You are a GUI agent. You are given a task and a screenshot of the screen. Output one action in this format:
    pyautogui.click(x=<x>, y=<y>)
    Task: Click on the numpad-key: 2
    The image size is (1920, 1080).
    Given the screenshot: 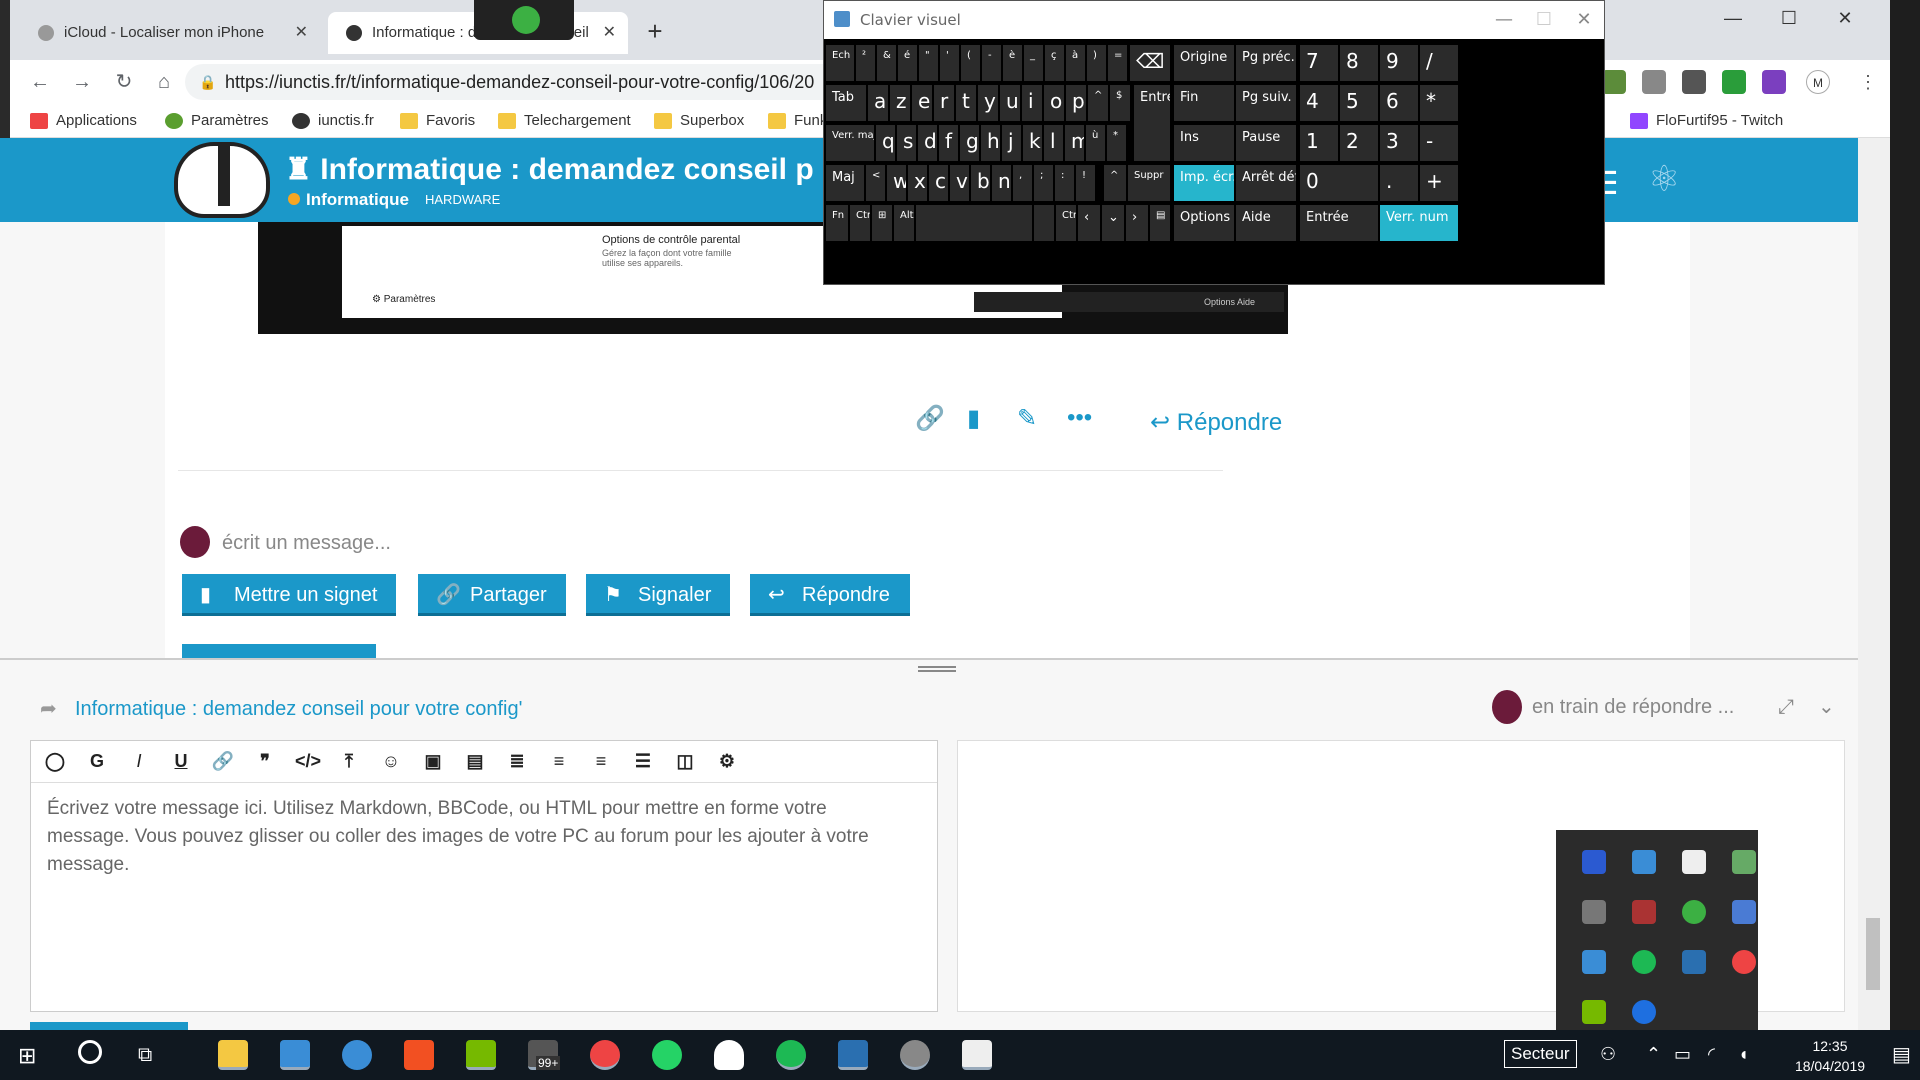 What is the action you would take?
    pyautogui.click(x=1359, y=143)
    